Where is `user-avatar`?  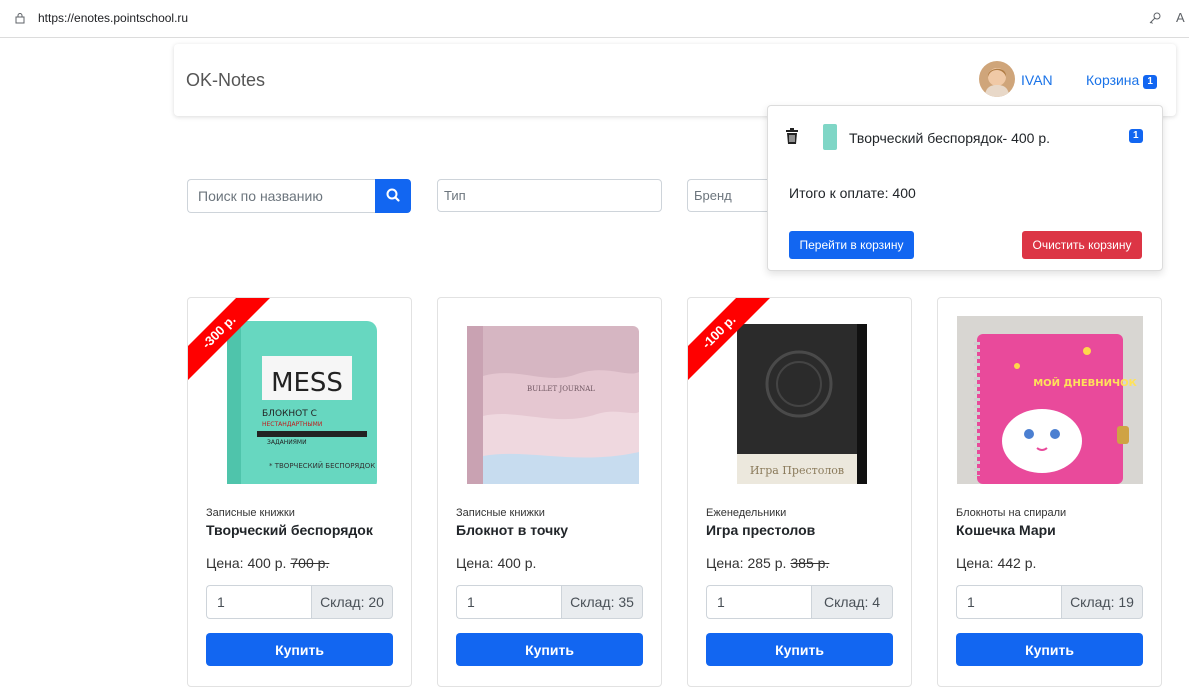
user-avatar is located at coordinates (997, 79).